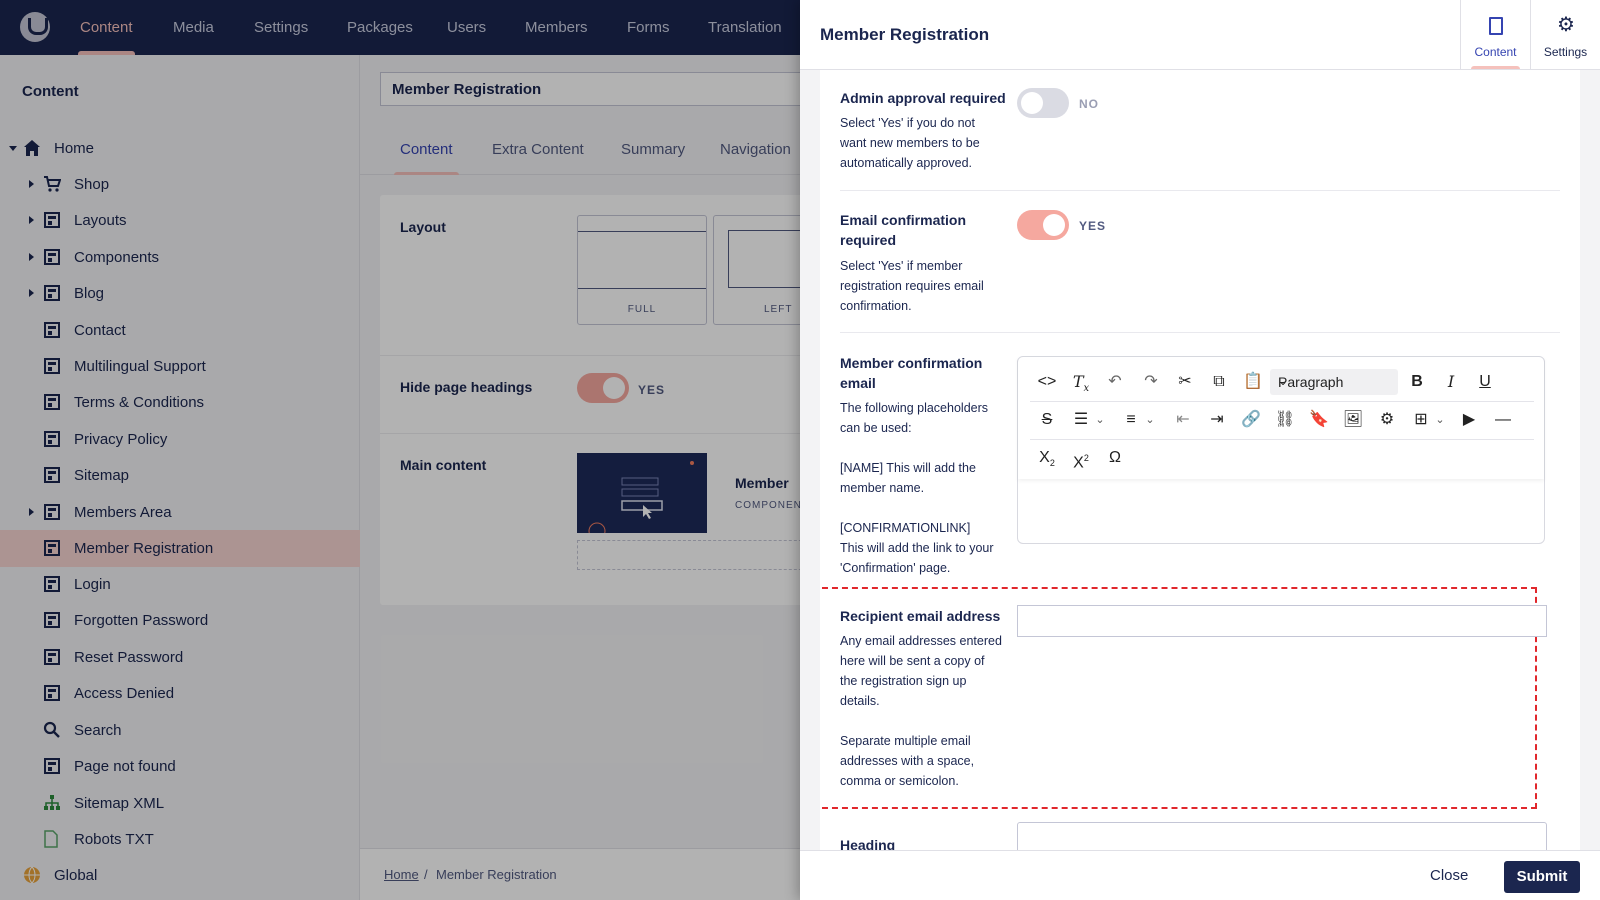  What do you see at coordinates (1185, 382) in the screenshot?
I see `cut-icon: ✂` at bounding box center [1185, 382].